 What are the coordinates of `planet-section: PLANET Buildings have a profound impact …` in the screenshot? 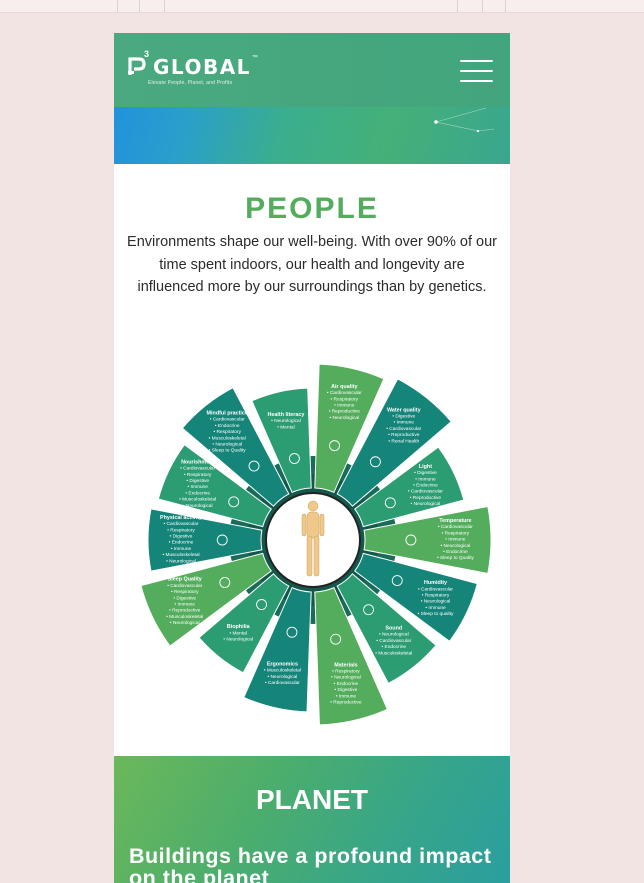 It's located at (312, 819).